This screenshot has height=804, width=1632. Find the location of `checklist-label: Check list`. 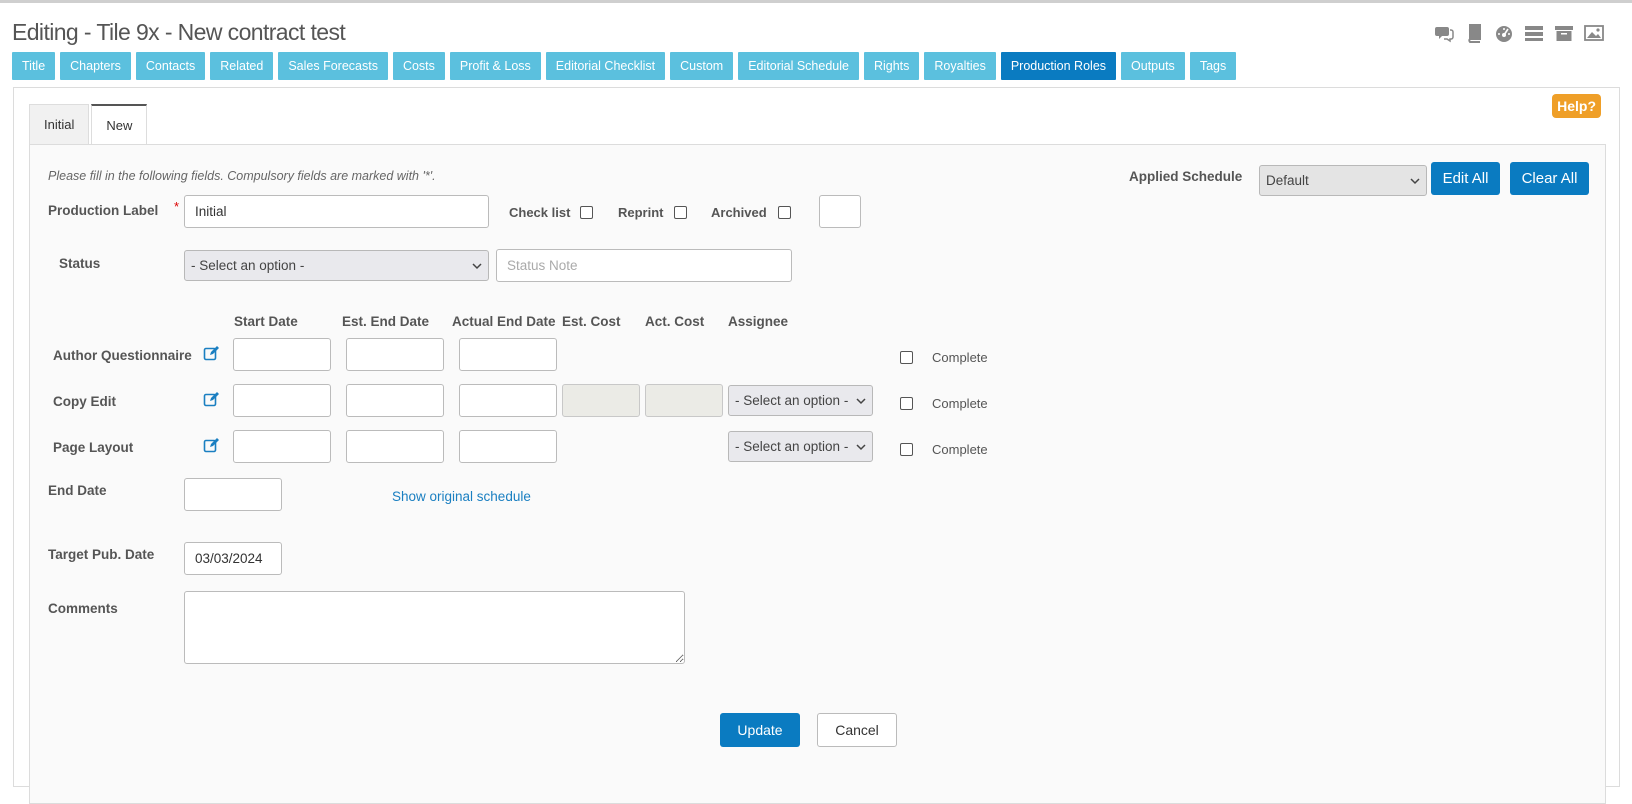

checklist-label: Check list is located at coordinates (540, 212).